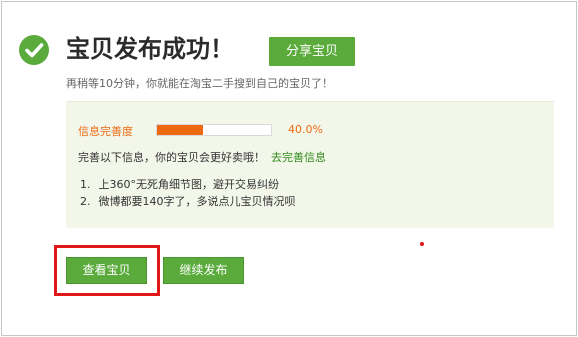 Image resolution: width=578 pixels, height=337 pixels. I want to click on continue-publish-button: 继续发布, so click(203, 270).